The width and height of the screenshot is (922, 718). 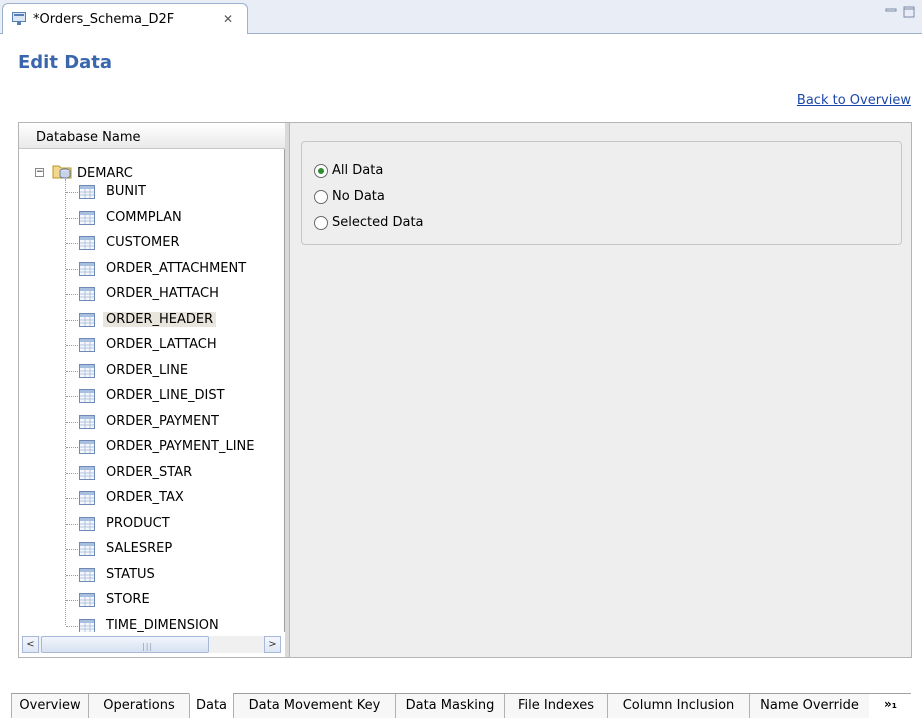 I want to click on page-tab-name-override: Name Override, so click(x=809, y=706).